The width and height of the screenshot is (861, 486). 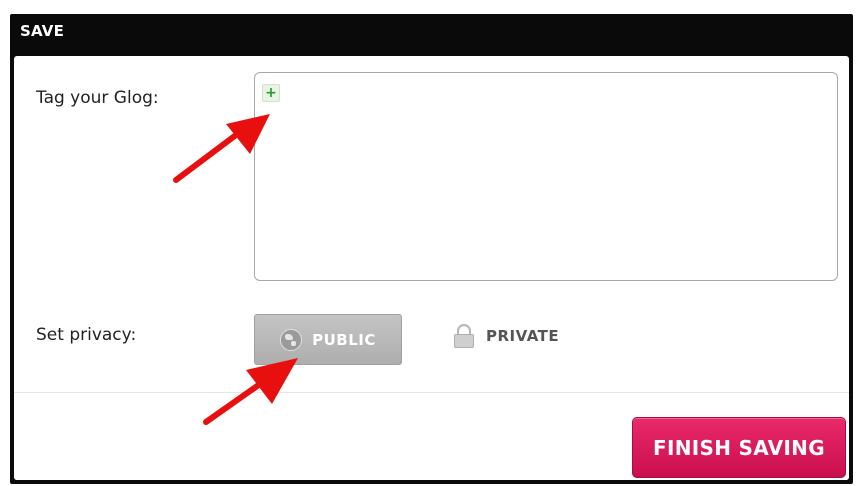 I want to click on add-tag-button: +, so click(x=271, y=93).